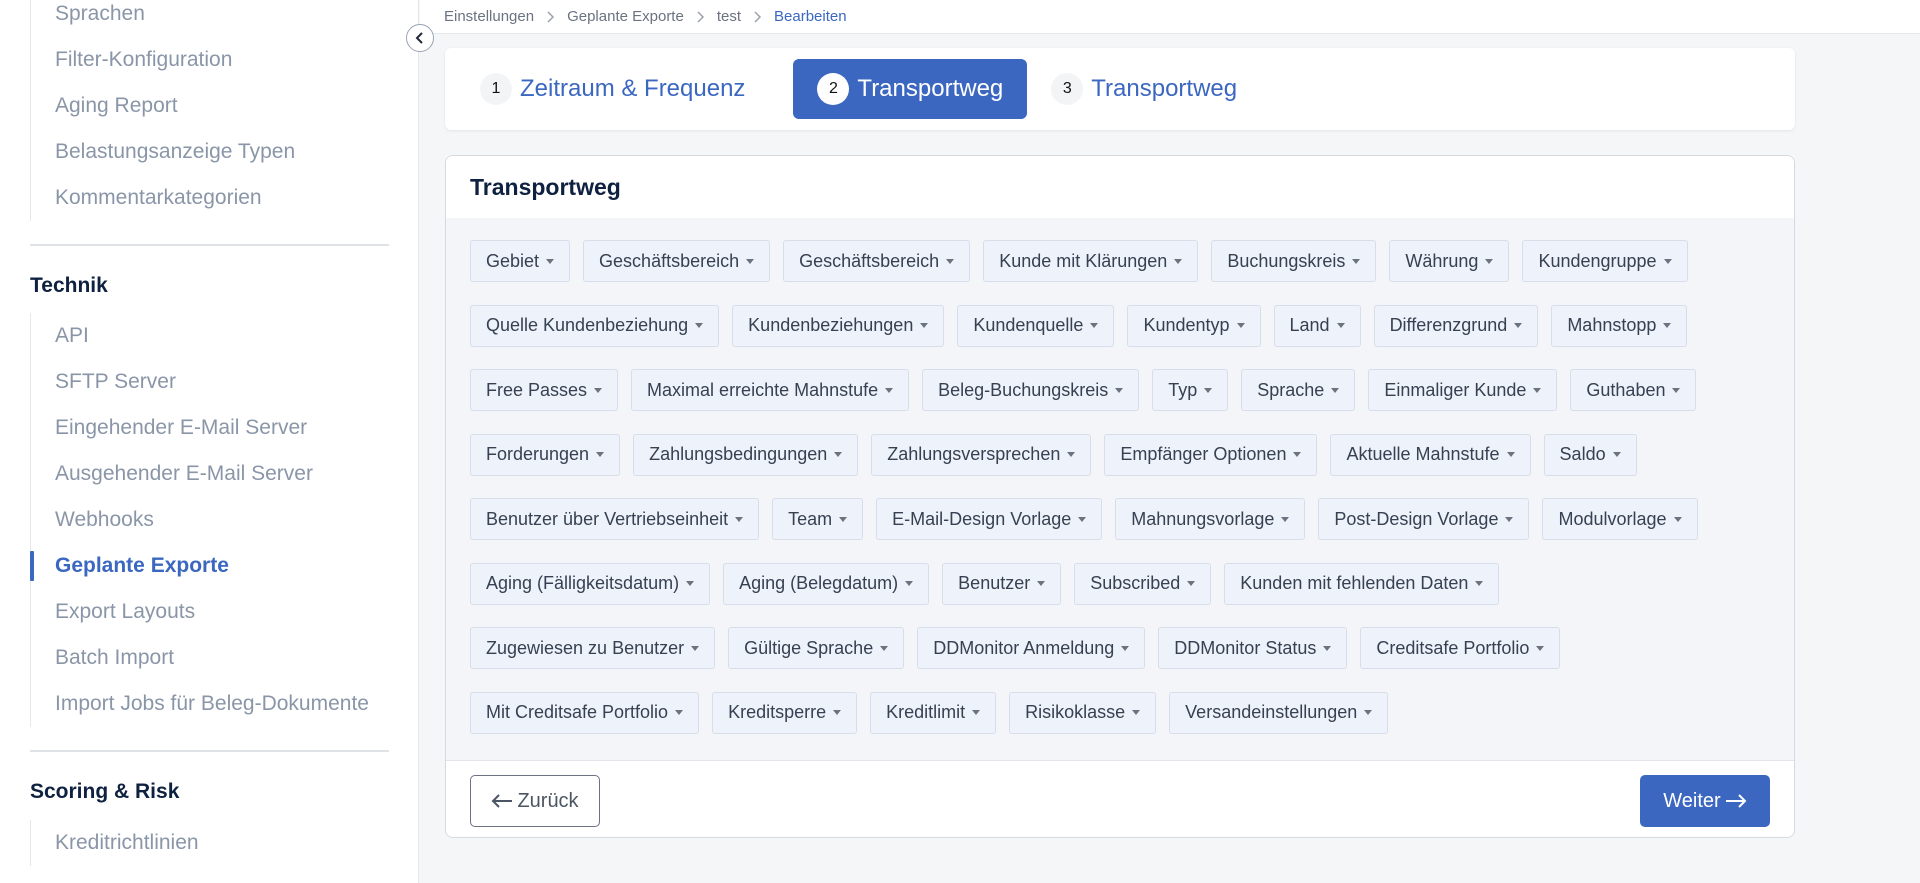 The height and width of the screenshot is (883, 1920). Describe the element at coordinates (593, 648) in the screenshot. I see `filter-chip-zugewiesen-zu-benutzer: Zugewiesen zu Benutzer` at that location.